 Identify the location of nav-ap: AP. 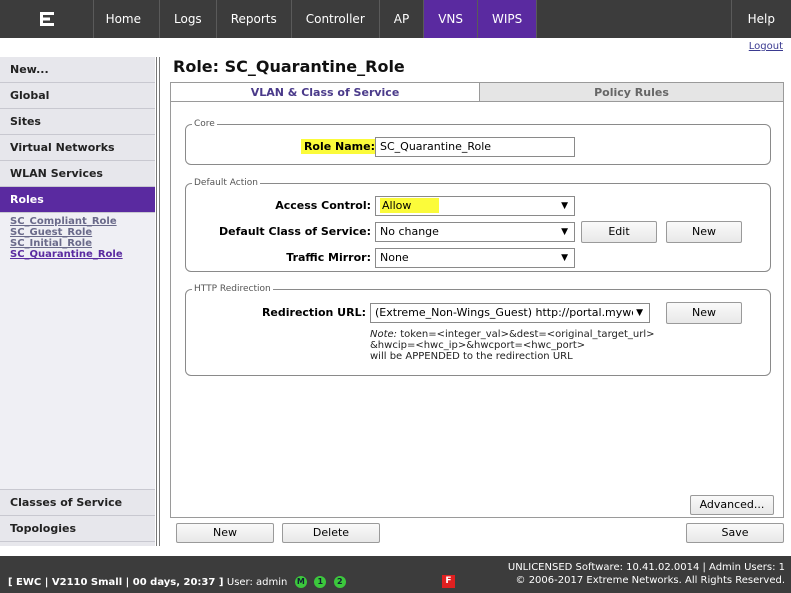
(402, 19).